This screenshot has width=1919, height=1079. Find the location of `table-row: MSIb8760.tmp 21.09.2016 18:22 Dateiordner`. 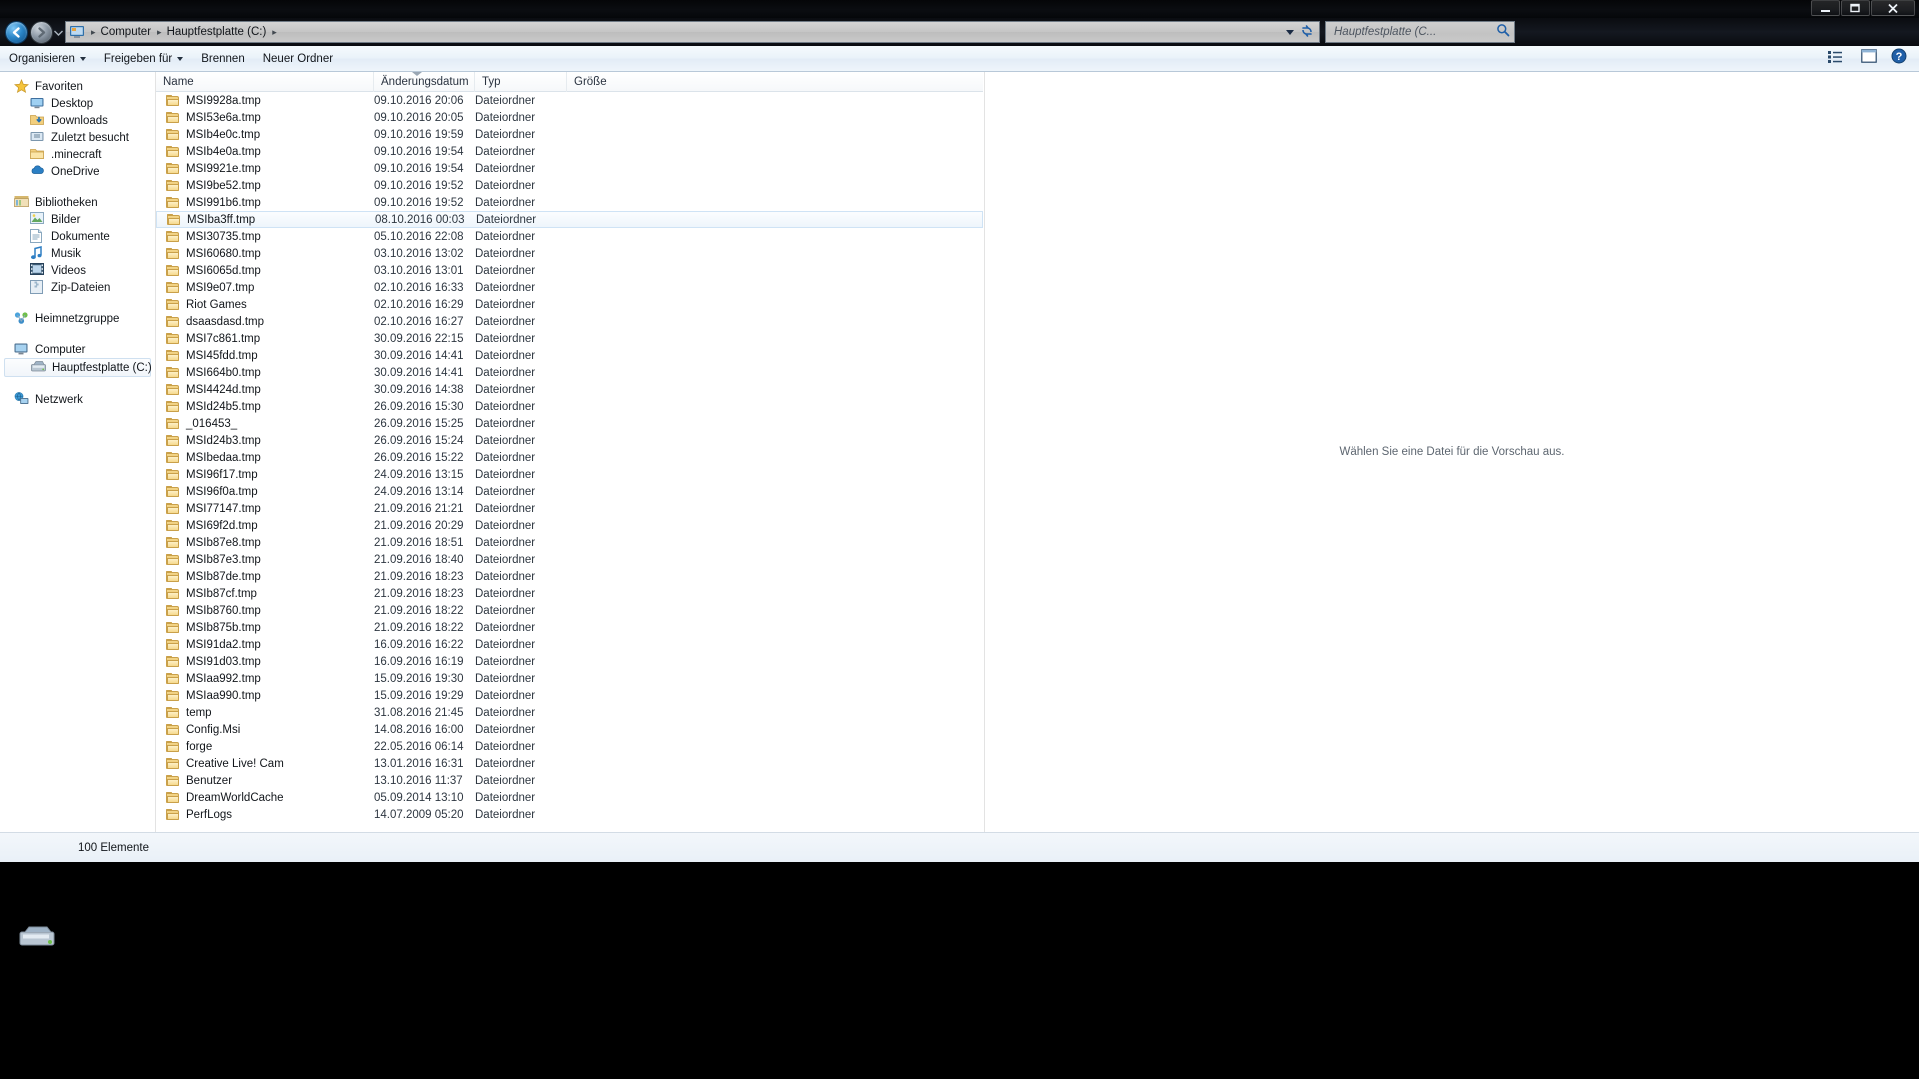

table-row: MSIb8760.tmp 21.09.2016 18:22 Dateiordner is located at coordinates (569, 610).